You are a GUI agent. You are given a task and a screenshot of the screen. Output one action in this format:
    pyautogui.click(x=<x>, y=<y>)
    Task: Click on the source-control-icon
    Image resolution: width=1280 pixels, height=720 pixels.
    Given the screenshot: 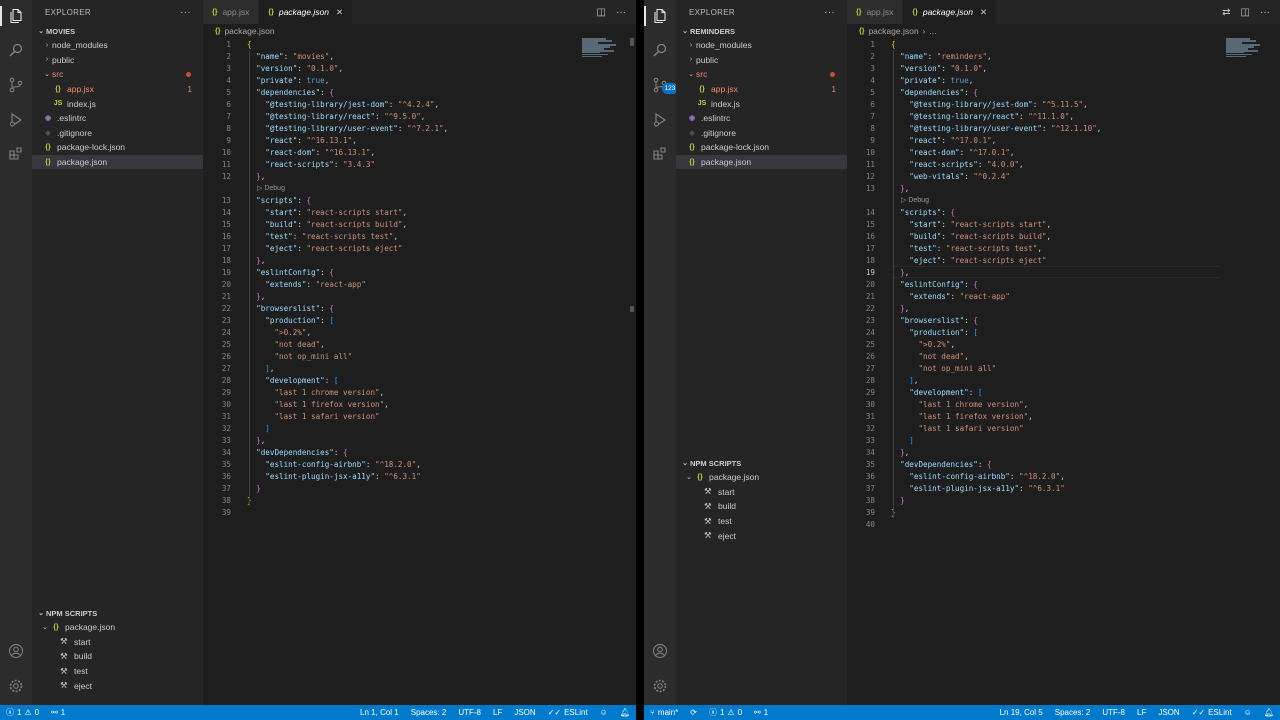 What is the action you would take?
    pyautogui.click(x=16, y=85)
    